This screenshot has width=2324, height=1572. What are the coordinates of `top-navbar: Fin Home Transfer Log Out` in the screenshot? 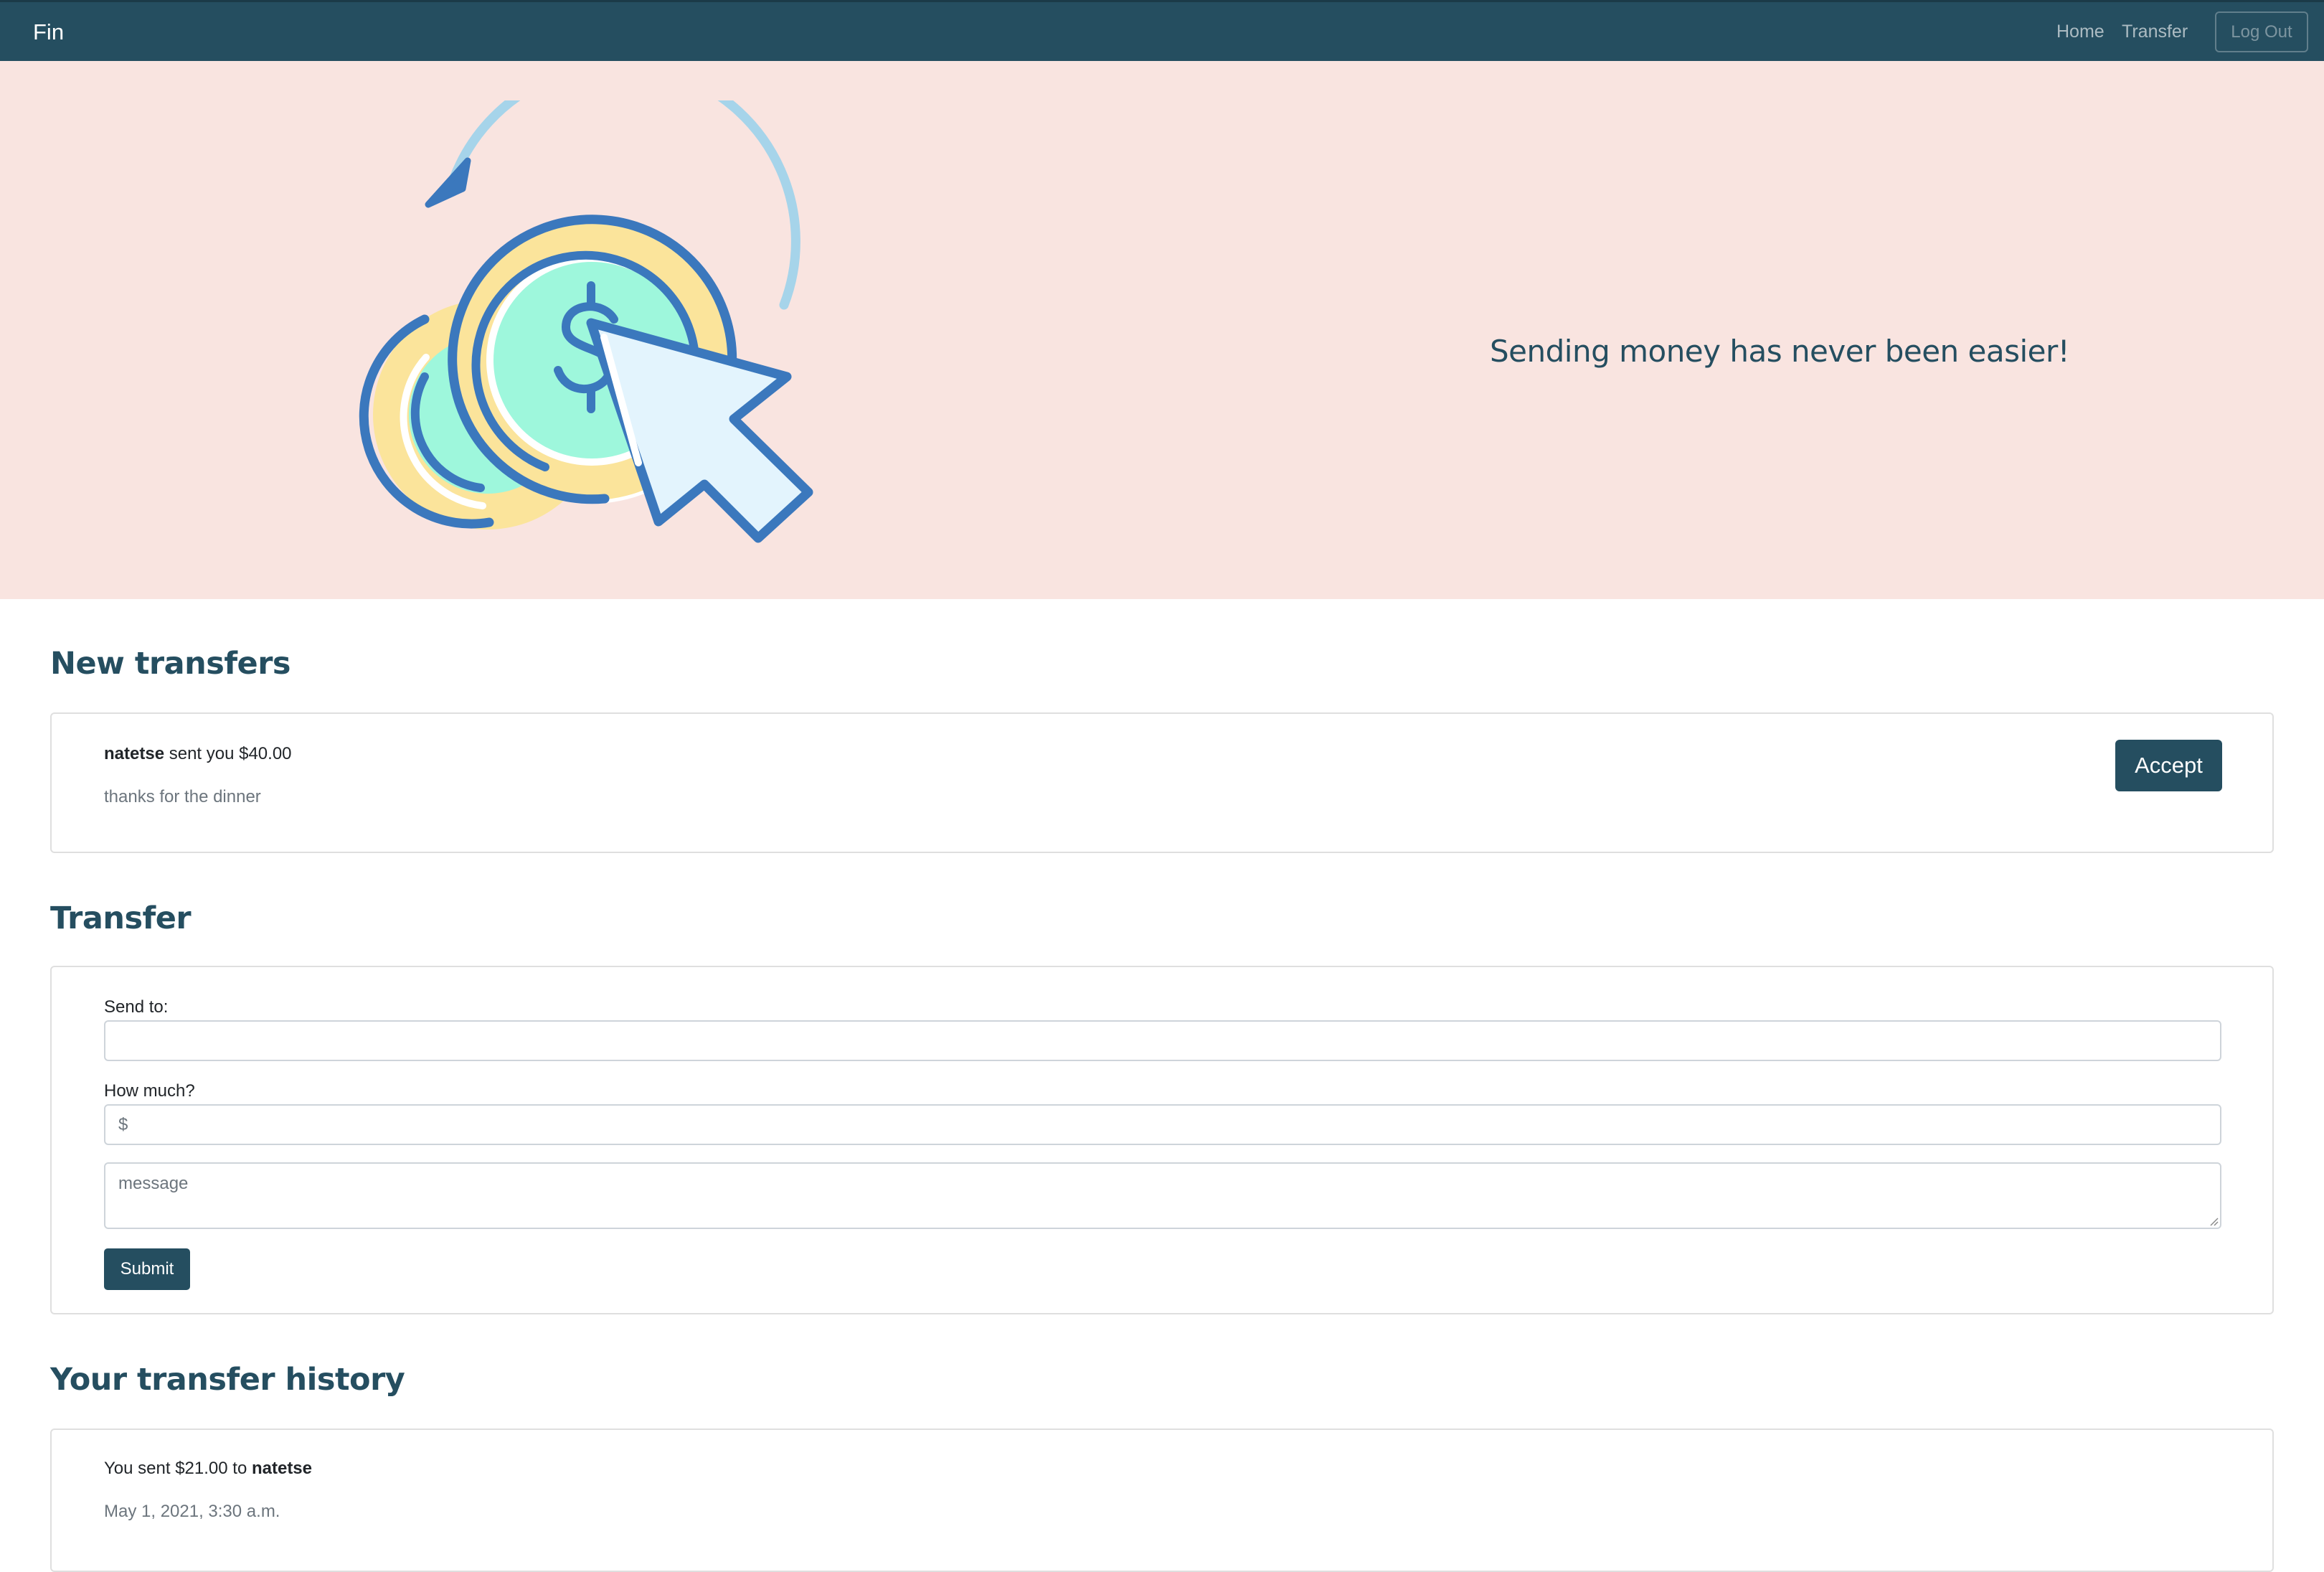 It's located at (1162, 30).